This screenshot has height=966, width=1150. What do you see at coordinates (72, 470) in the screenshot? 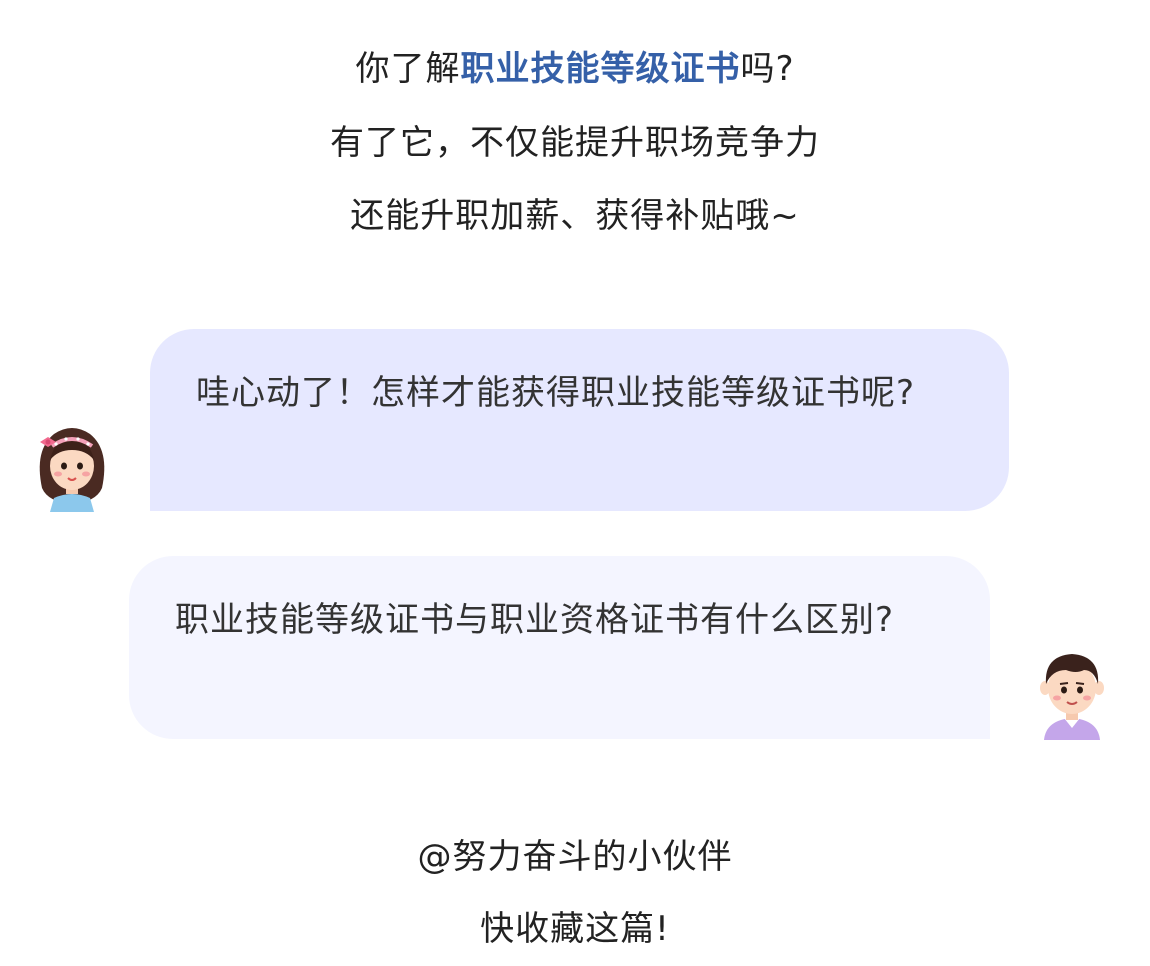
I see `girl-avatar-icon` at bounding box center [72, 470].